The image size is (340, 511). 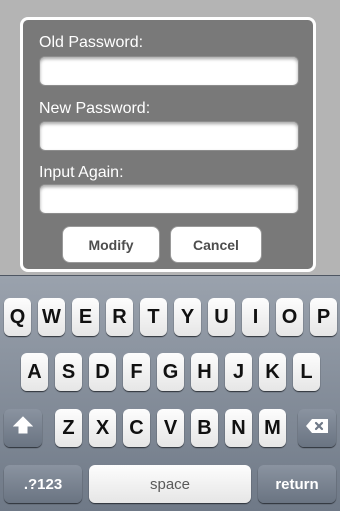 I want to click on backspace-key, so click(x=317, y=428).